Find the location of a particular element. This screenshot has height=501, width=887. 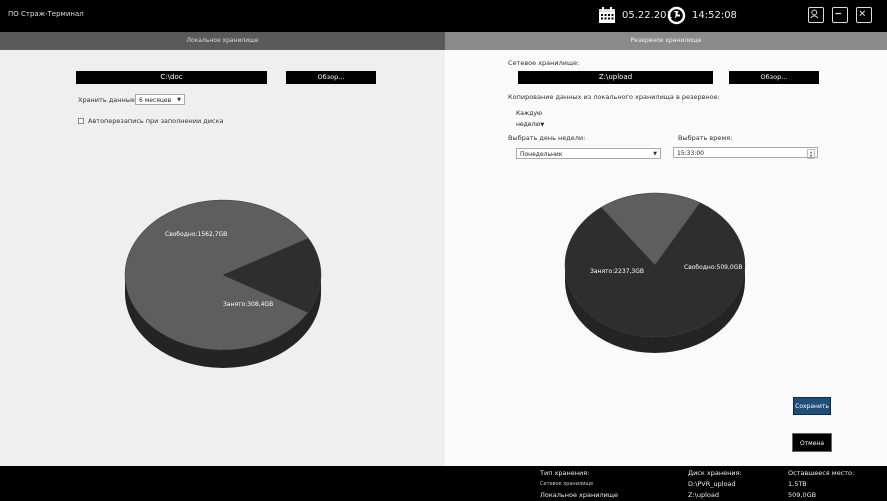

keep-data-select: 6 месяцев ▼ is located at coordinates (160, 99).